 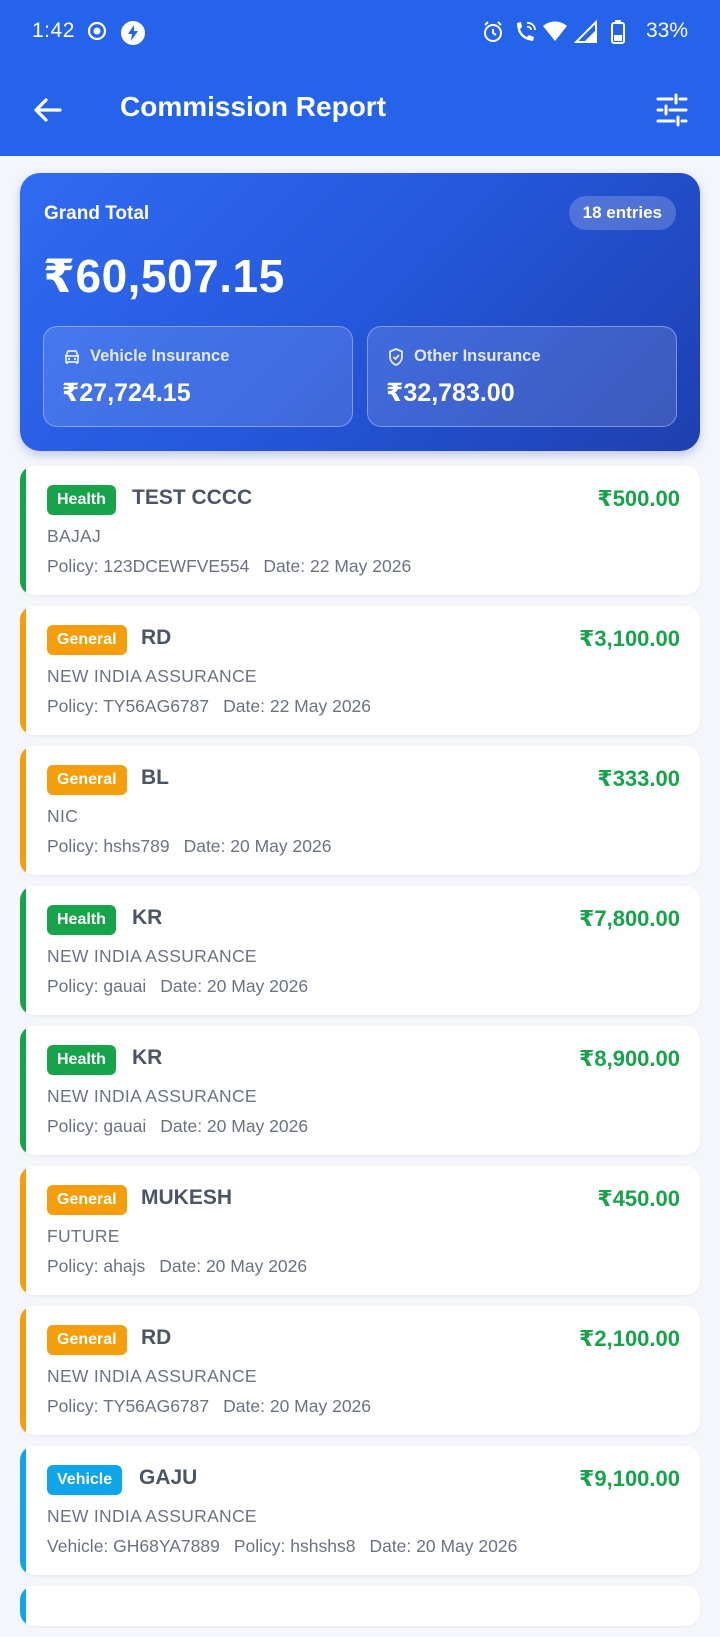 What do you see at coordinates (629, 918) in the screenshot?
I see `commission-amount: ₹7,800.00` at bounding box center [629, 918].